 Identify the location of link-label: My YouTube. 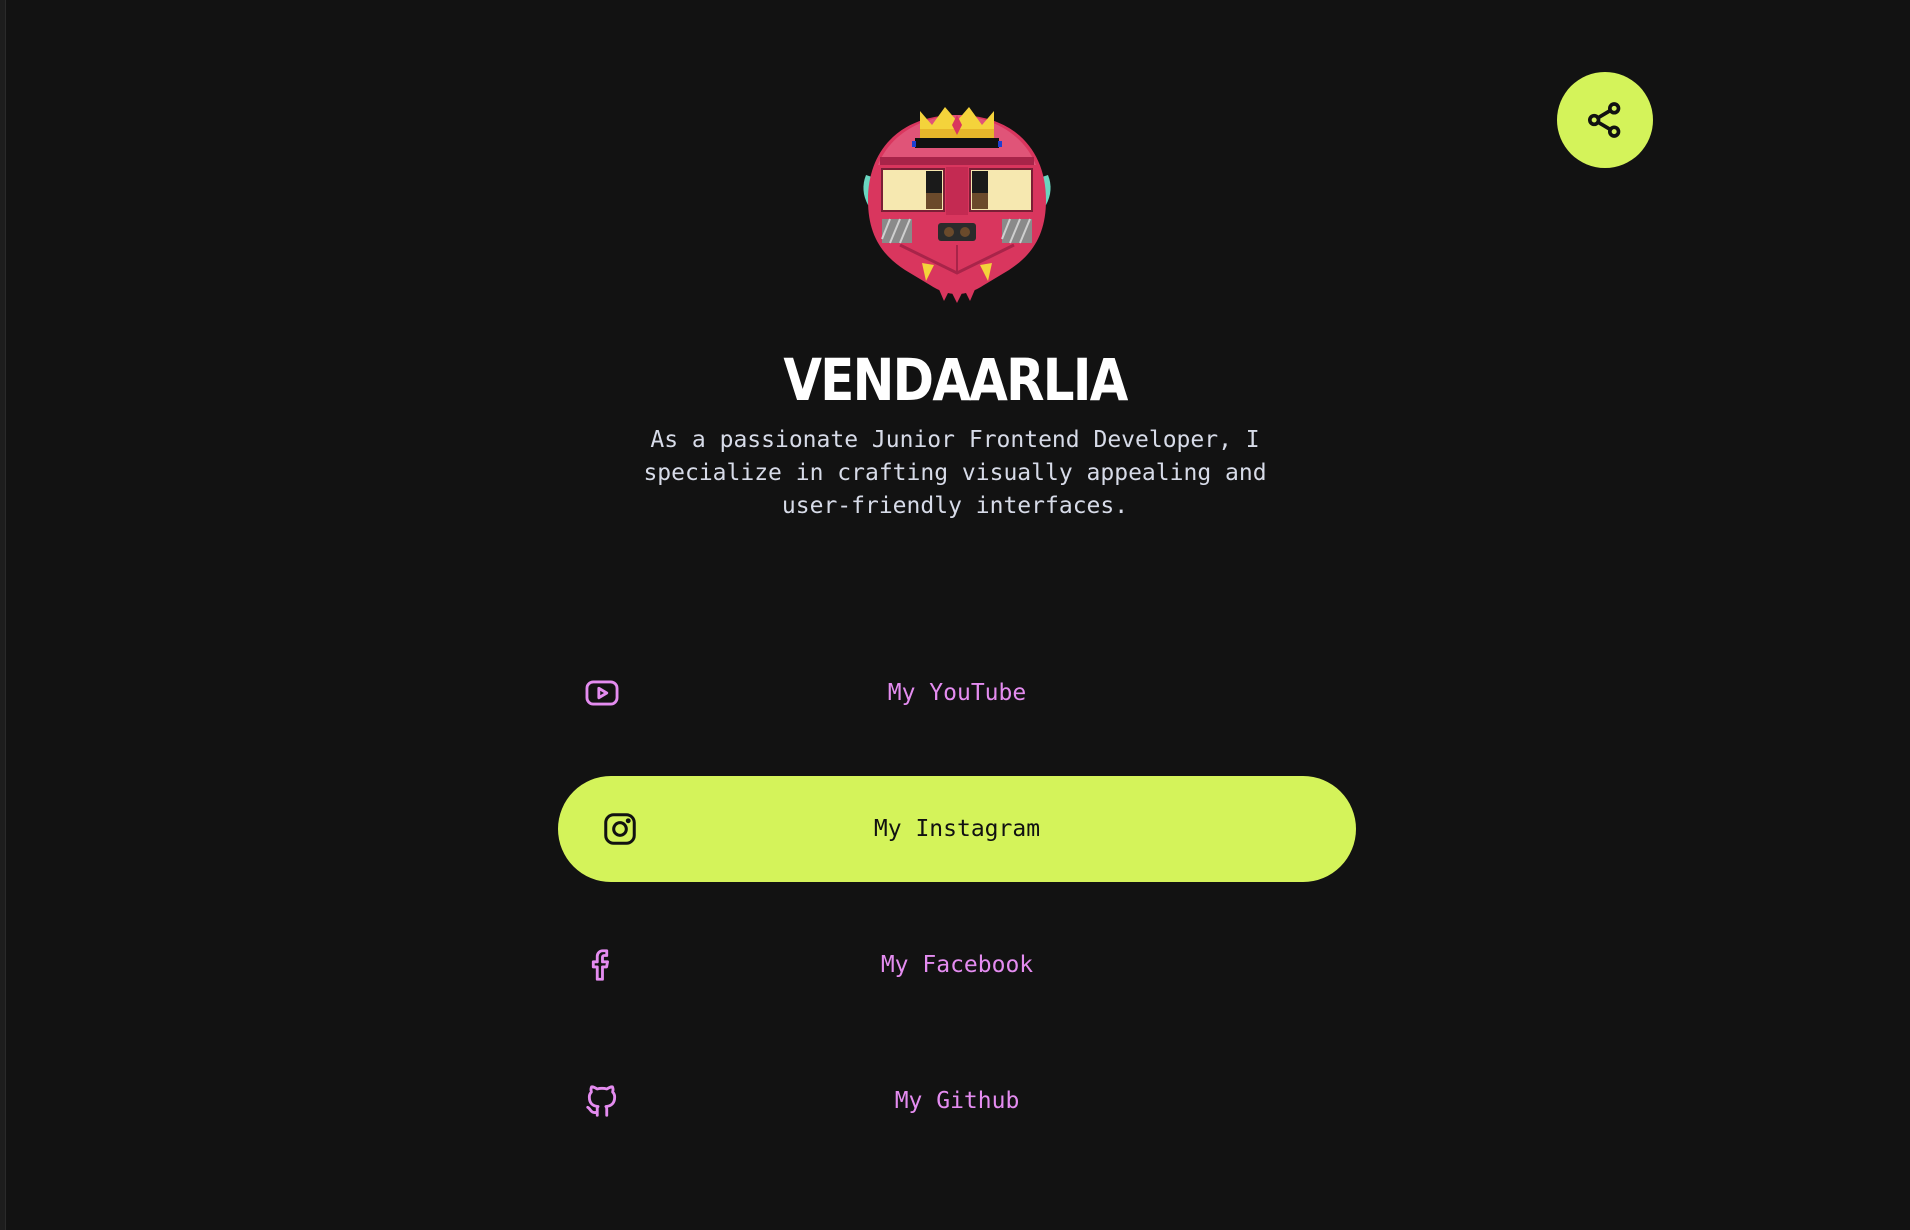
(957, 693).